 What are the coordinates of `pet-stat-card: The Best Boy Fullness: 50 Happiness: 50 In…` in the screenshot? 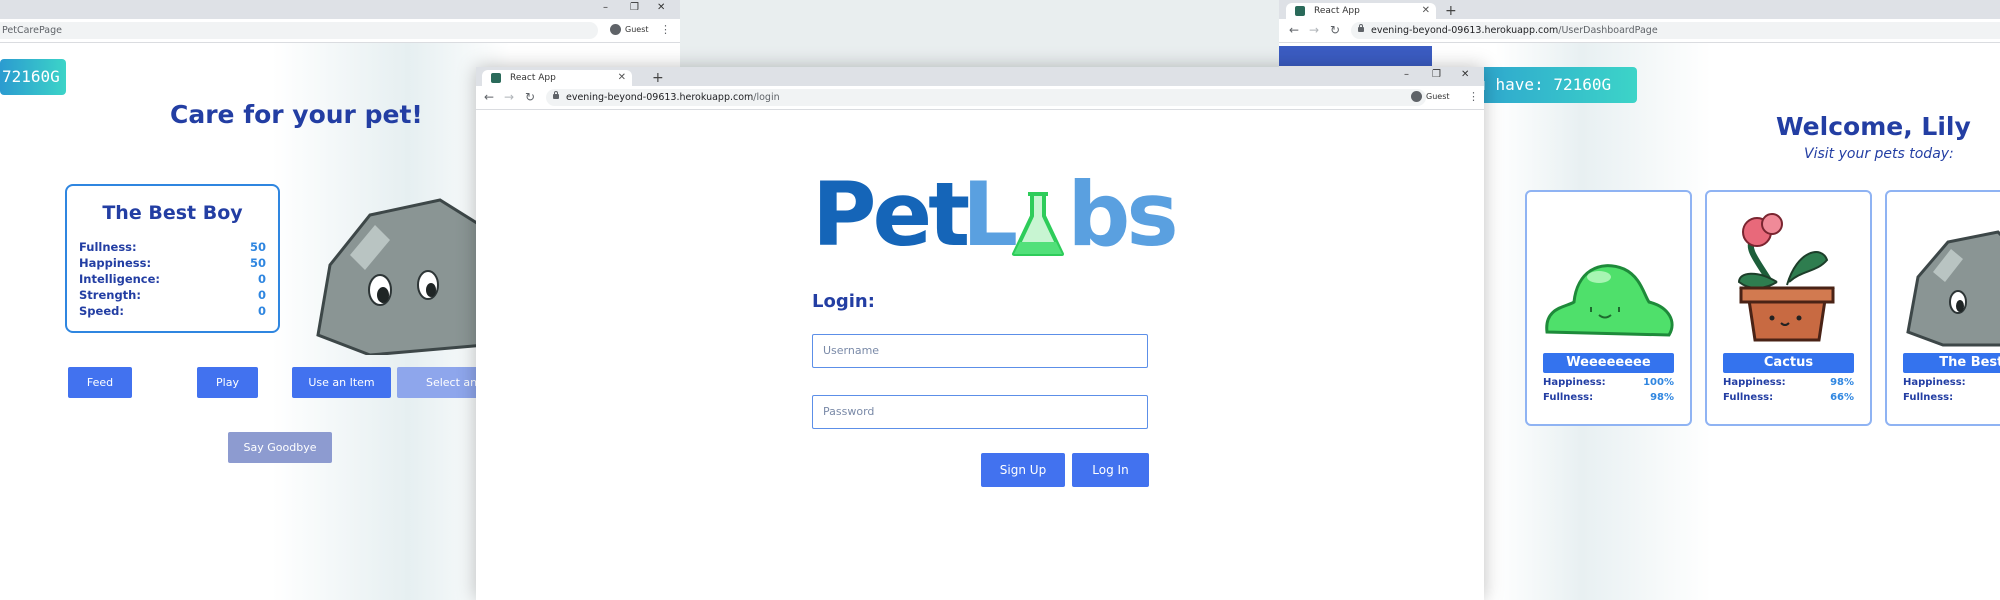 It's located at (172, 258).